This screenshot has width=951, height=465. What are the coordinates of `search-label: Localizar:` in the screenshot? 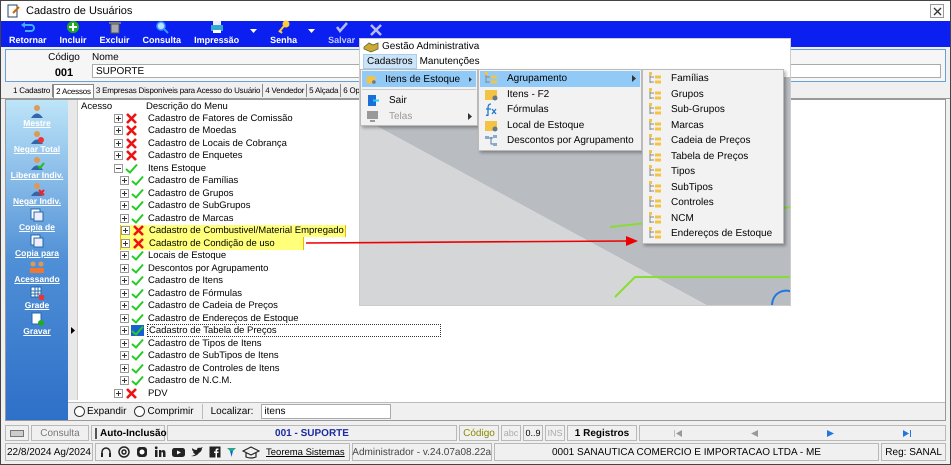 It's located at (232, 411).